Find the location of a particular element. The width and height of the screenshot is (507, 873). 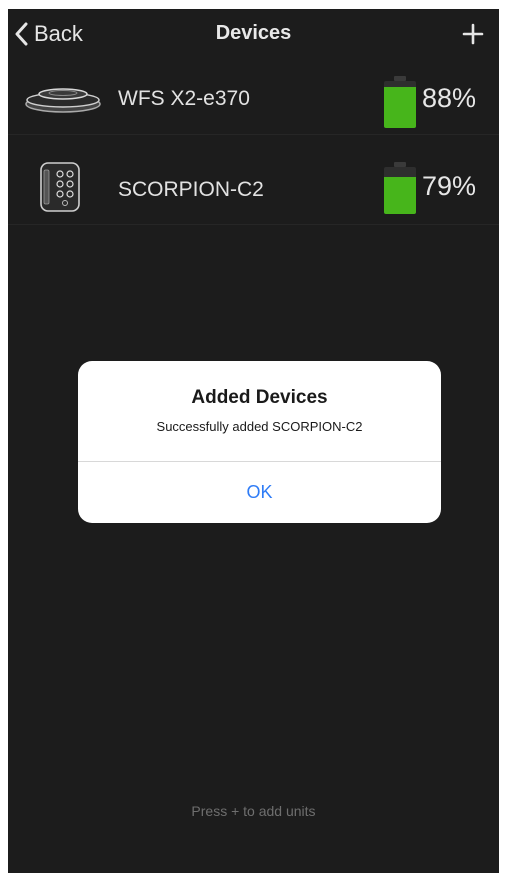

page-title: Devices is located at coordinates (253, 33).